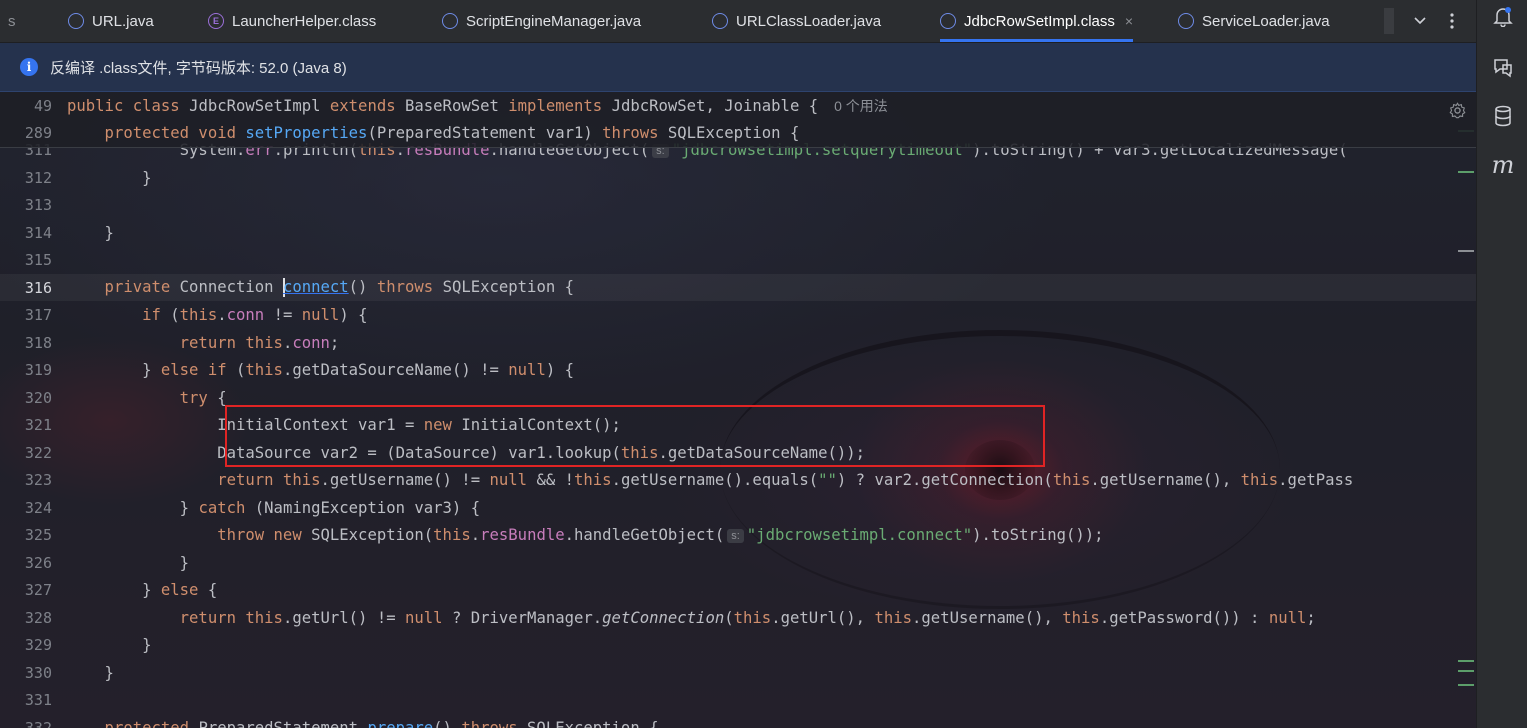 Image resolution: width=1527 pixels, height=728 pixels. I want to click on tab-s: s, so click(14, 21).